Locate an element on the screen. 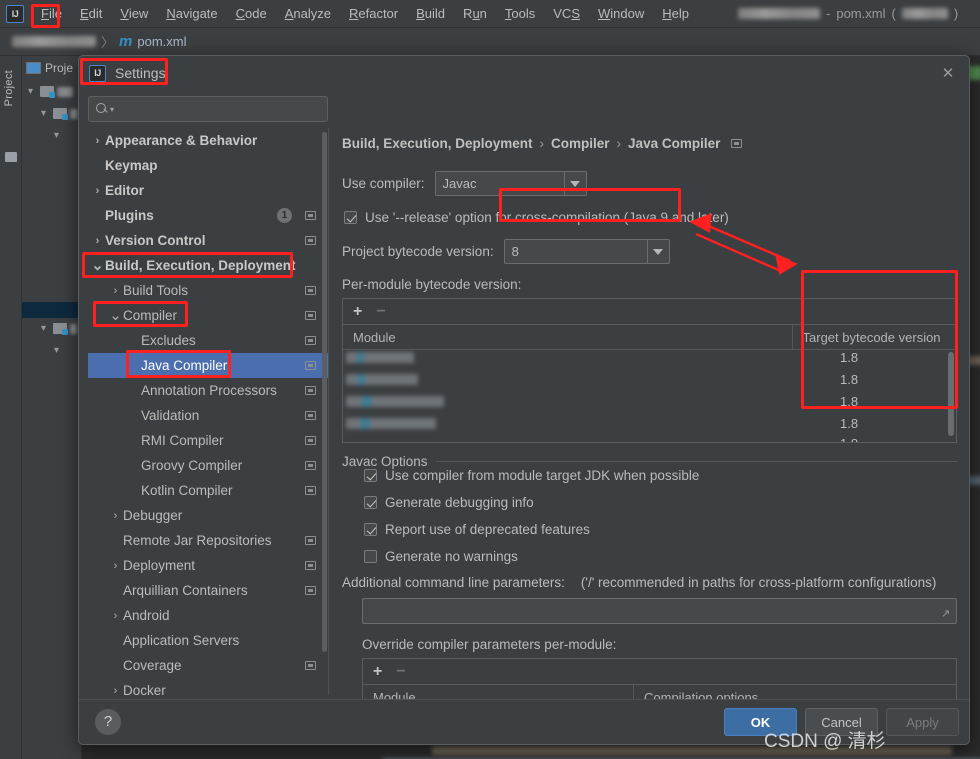  per-module-table-scrollbar is located at coordinates (951, 394).